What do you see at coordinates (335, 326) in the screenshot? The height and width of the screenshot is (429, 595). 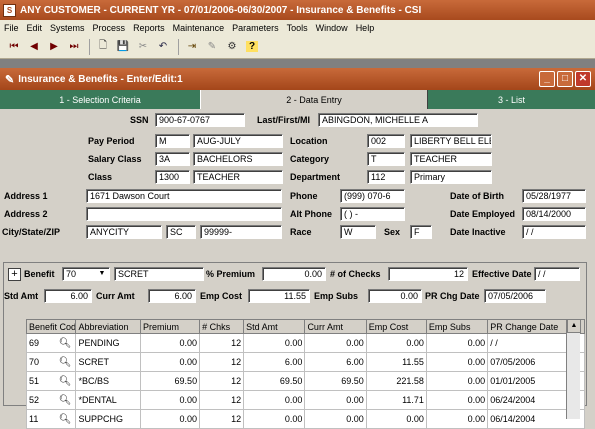 I see `col-curr-amt: Curr Amt` at bounding box center [335, 326].